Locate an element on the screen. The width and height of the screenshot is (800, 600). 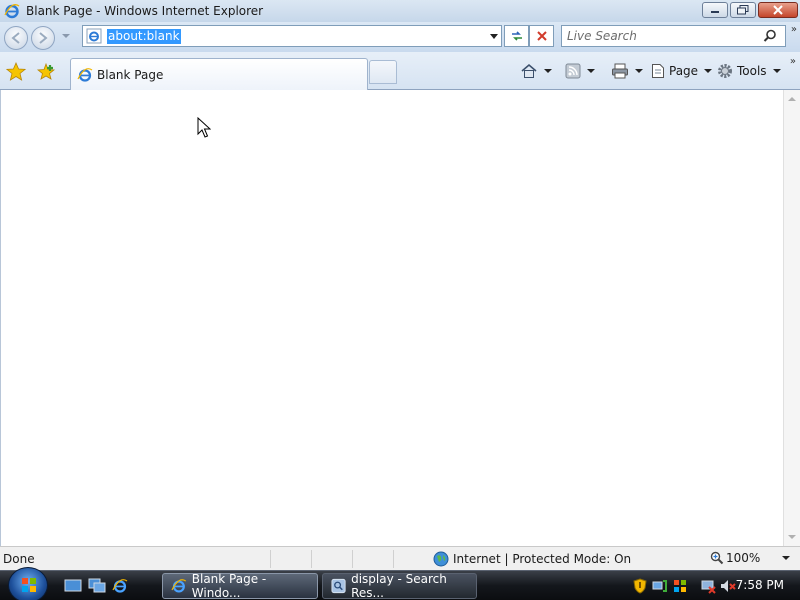
stop-icon is located at coordinates (541, 36).